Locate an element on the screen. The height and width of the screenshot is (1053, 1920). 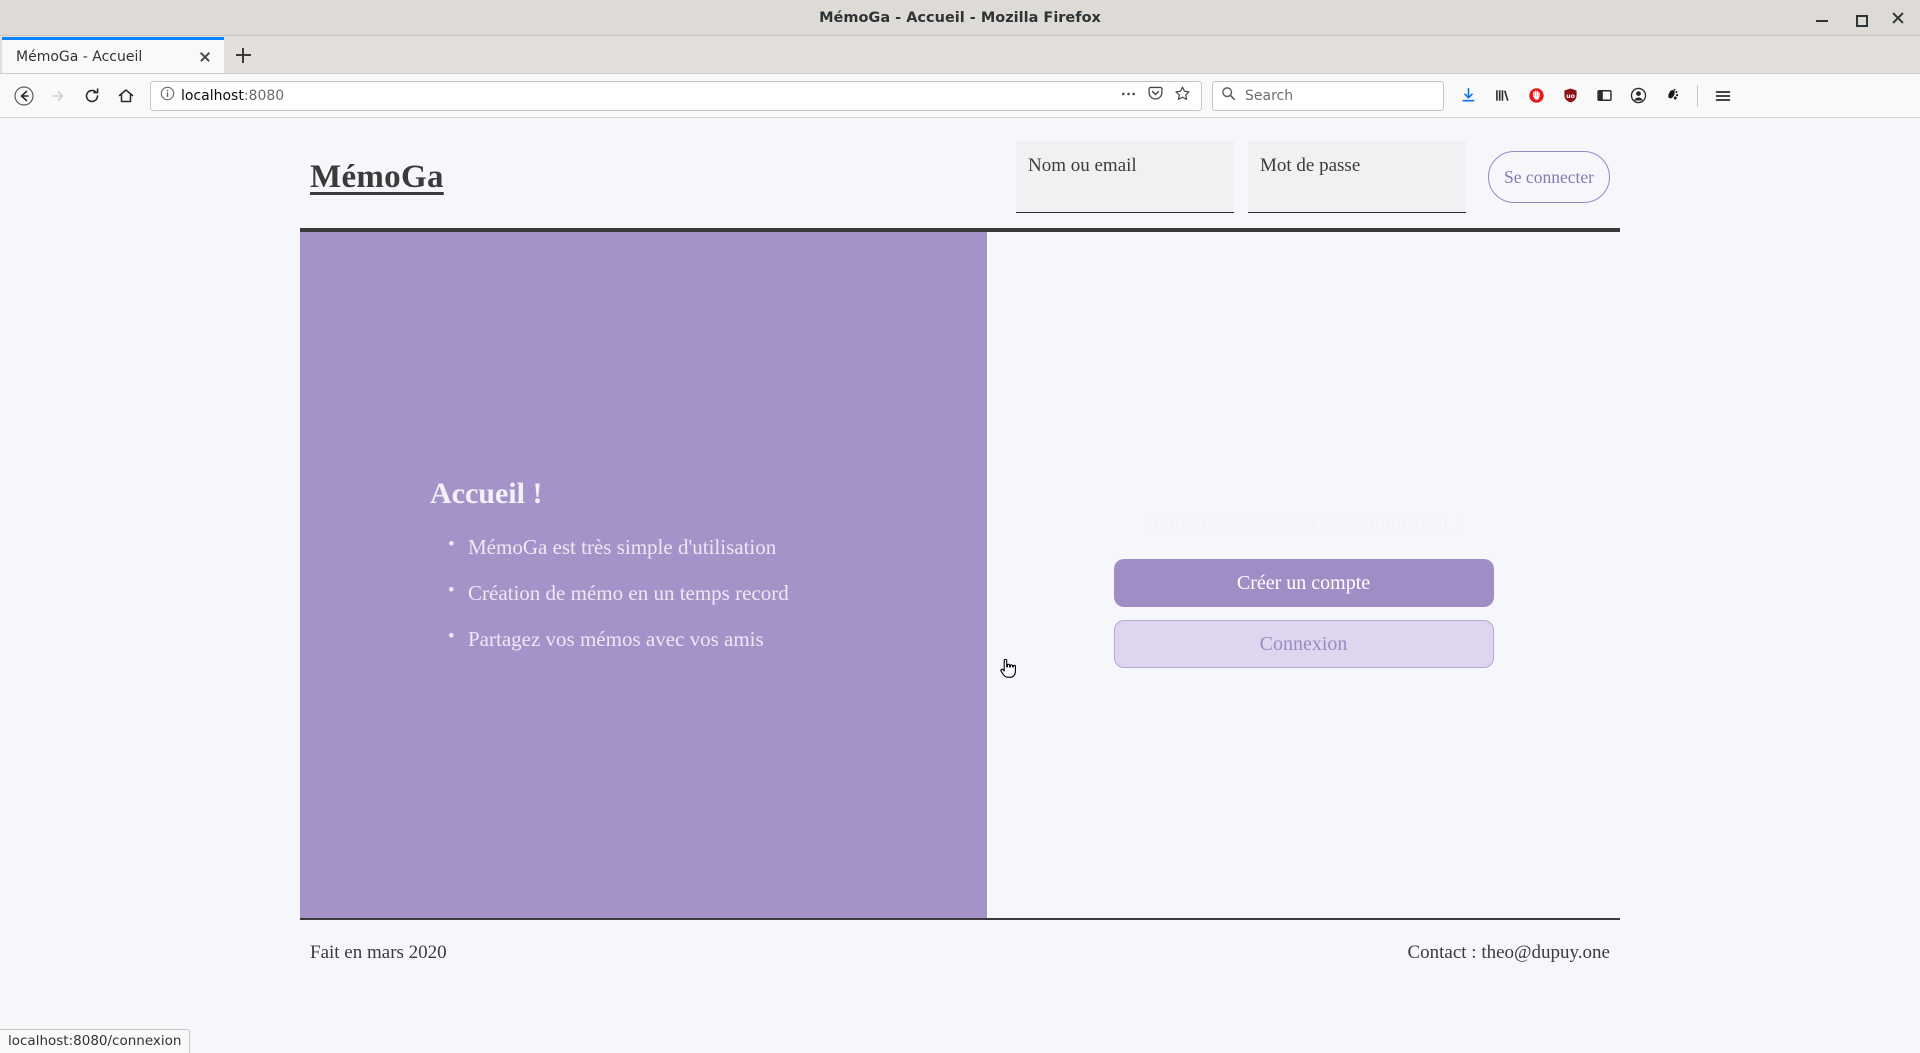
ublock-shield-icon: uo is located at coordinates (1570, 96).